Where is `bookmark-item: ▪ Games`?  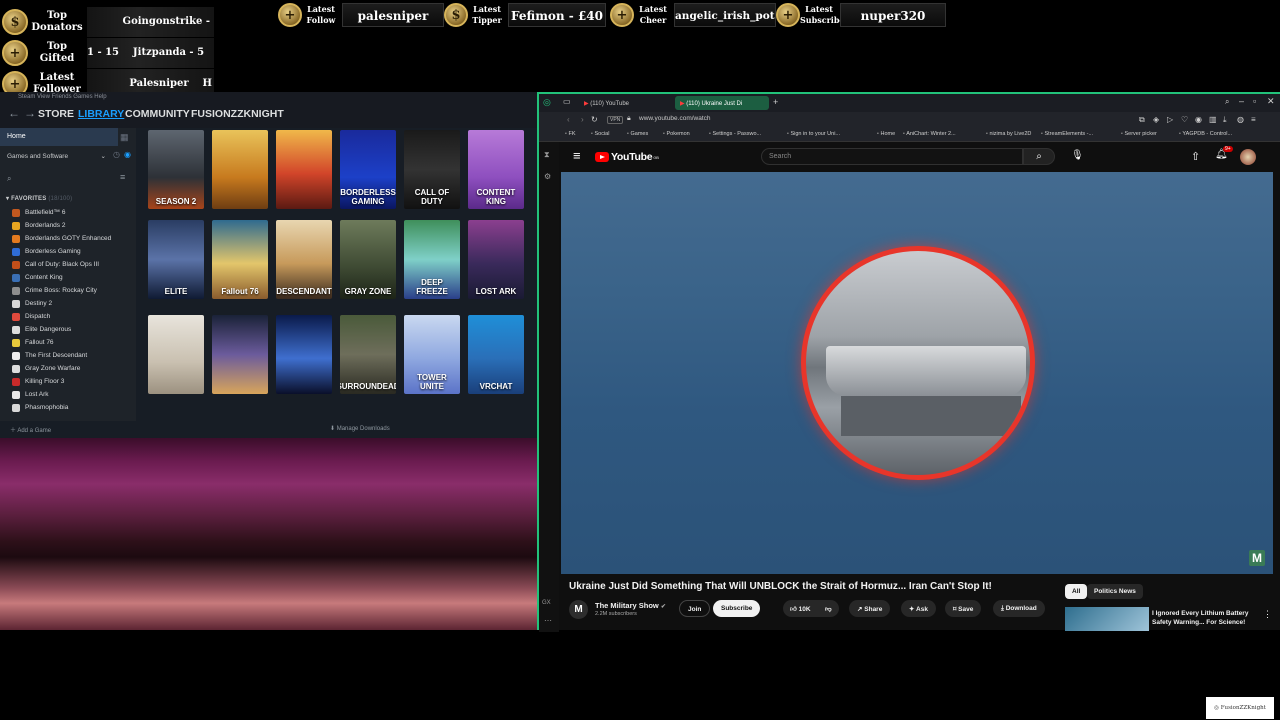
bookmark-item: ▪ Games is located at coordinates (637, 134).